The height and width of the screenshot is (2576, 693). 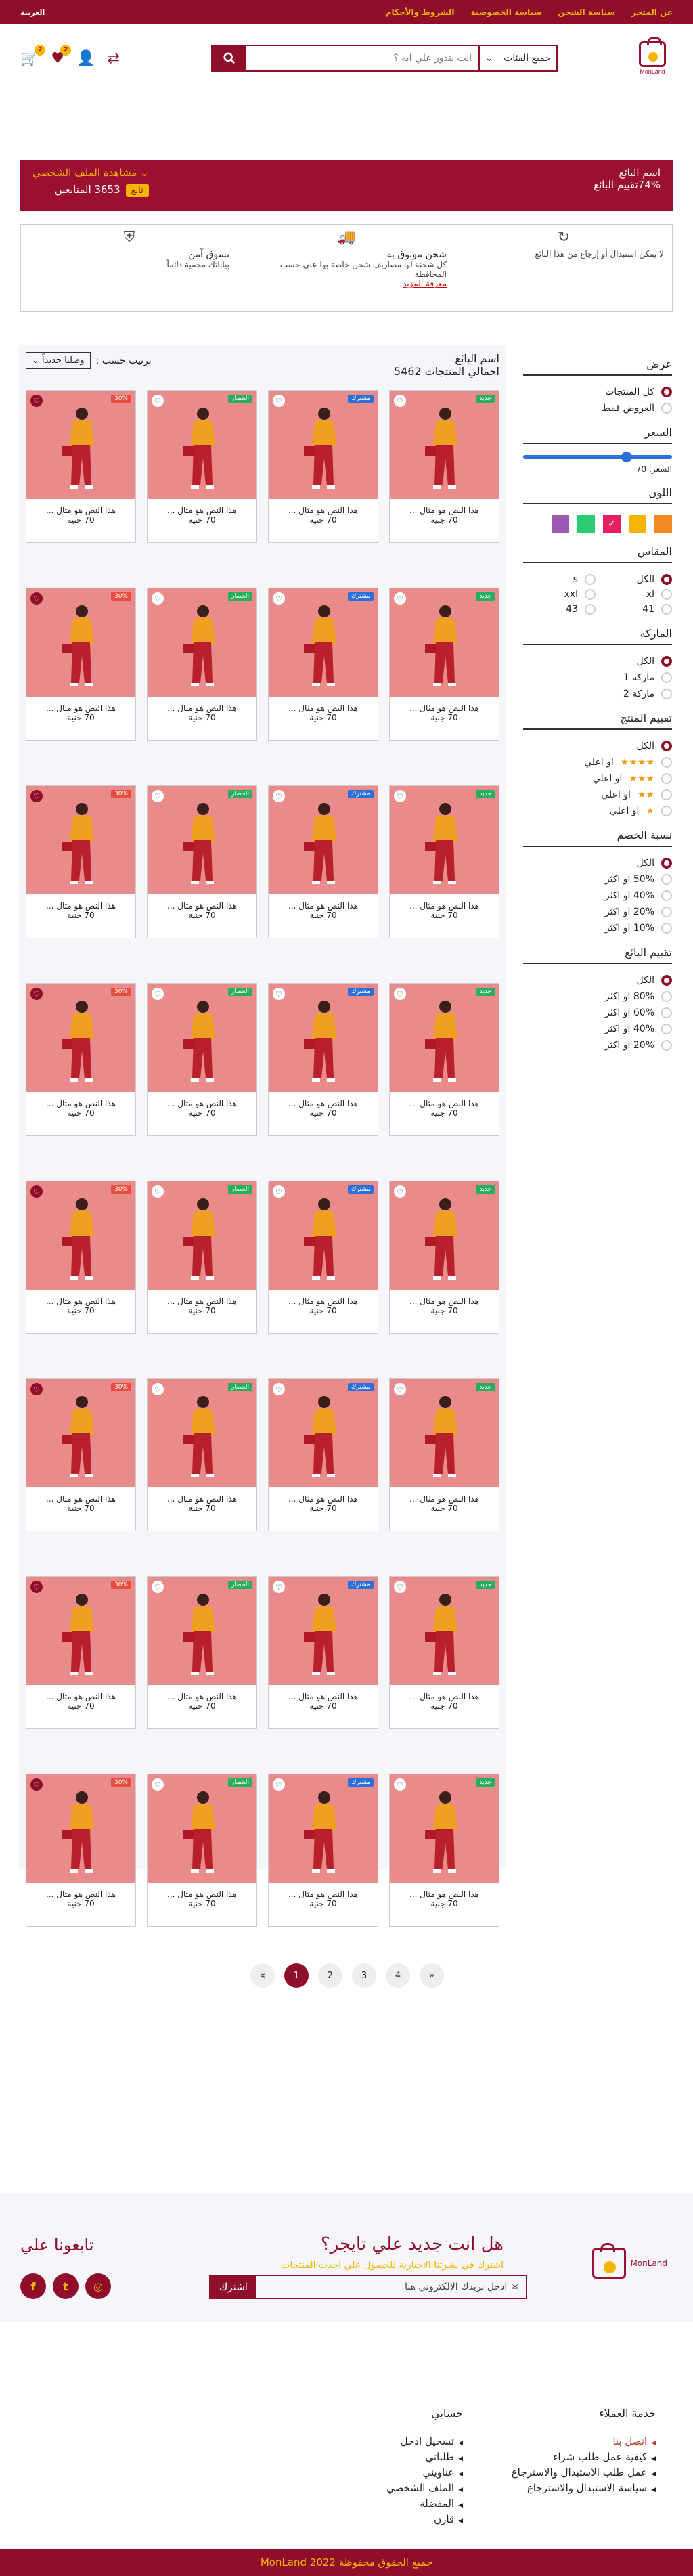 What do you see at coordinates (597, 895) in the screenshot?
I see `discount-option: 40% او اكثر` at bounding box center [597, 895].